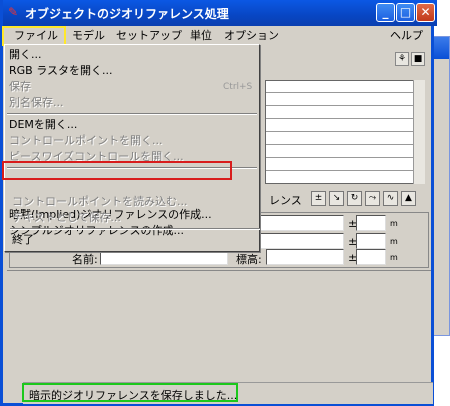 The image size is (450, 406). Describe the element at coordinates (371, 257) in the screenshot. I see `elevation-error-field` at that location.